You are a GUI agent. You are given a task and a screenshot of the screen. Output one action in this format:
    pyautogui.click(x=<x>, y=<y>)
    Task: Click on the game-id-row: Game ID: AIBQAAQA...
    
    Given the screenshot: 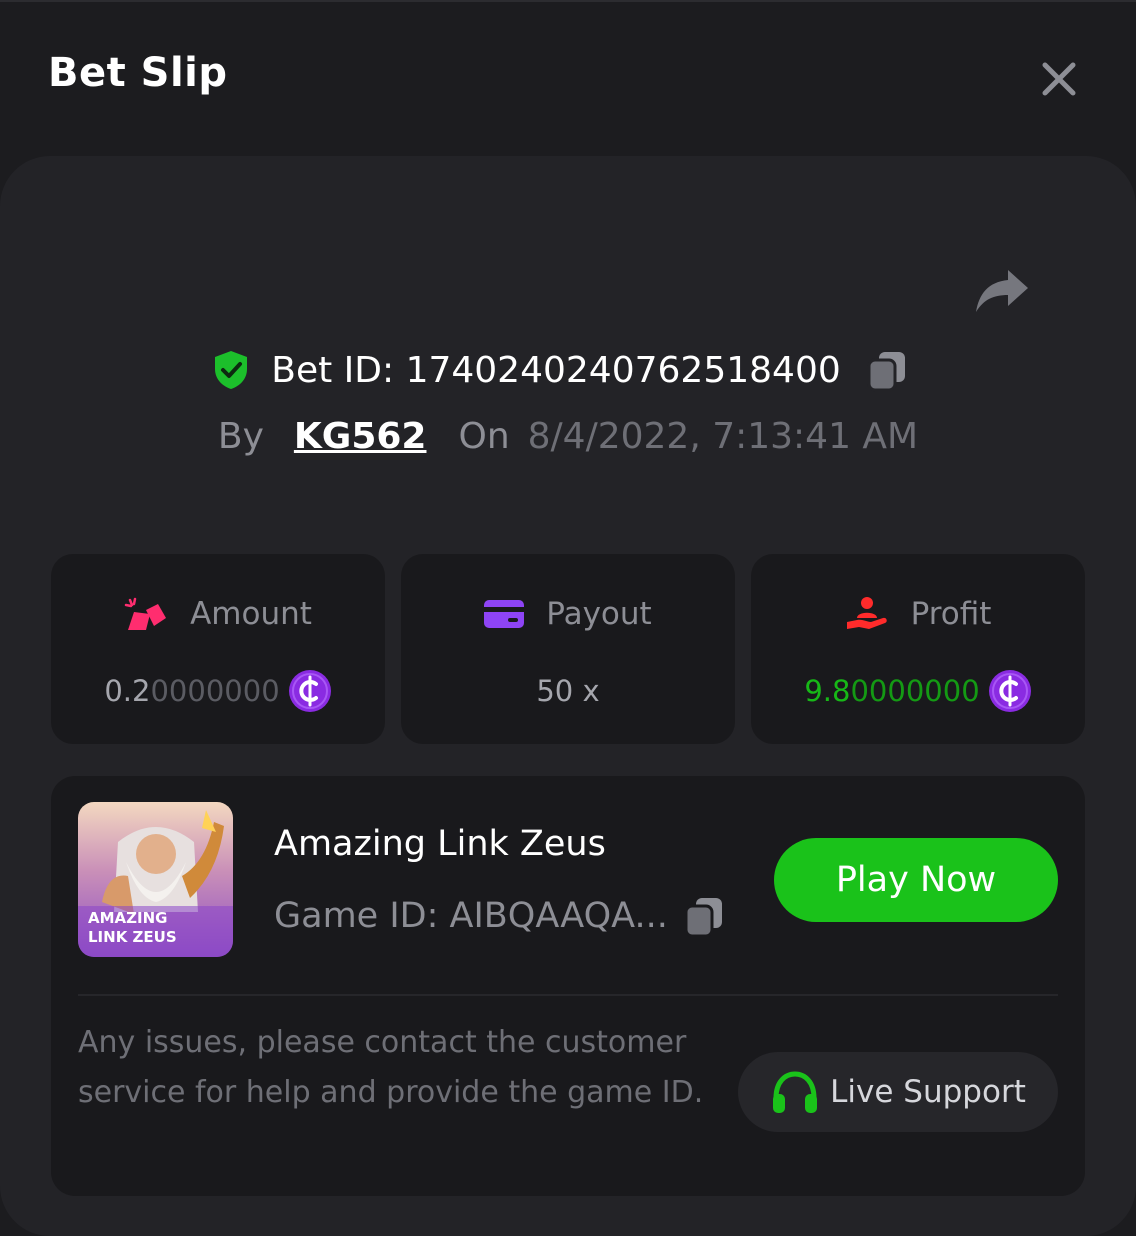 What is the action you would take?
    pyautogui.click(x=500, y=916)
    